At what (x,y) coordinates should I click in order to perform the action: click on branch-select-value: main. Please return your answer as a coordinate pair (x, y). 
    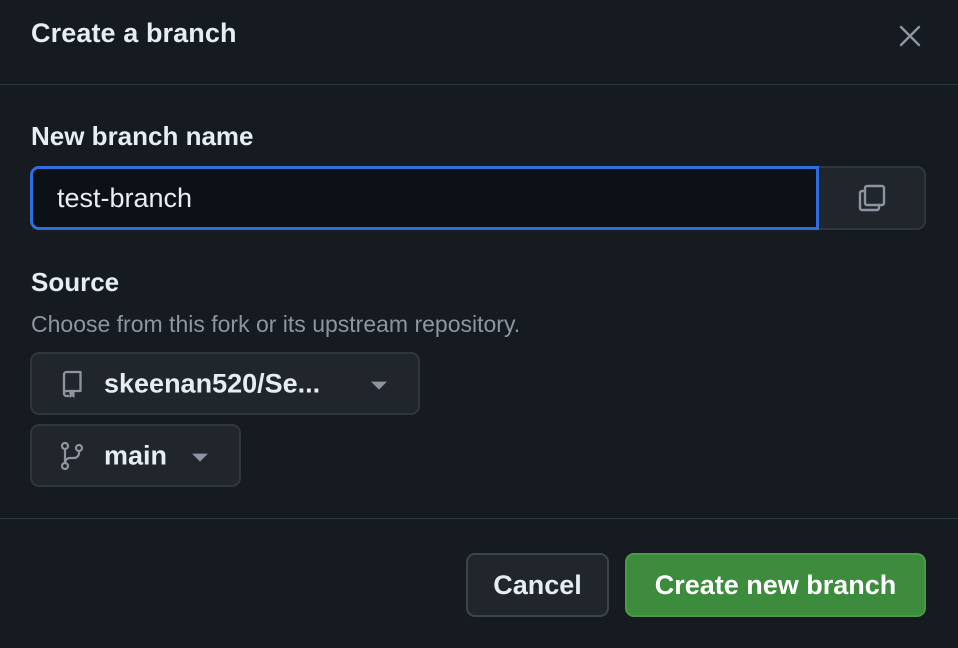
    Looking at the image, I should click on (136, 455).